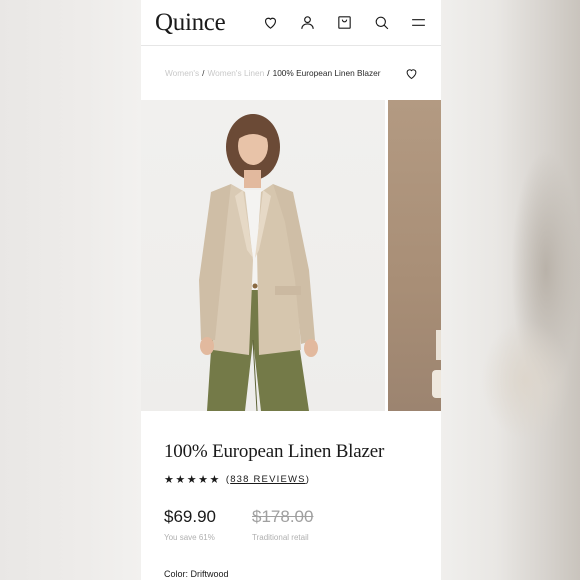 The height and width of the screenshot is (580, 580). What do you see at coordinates (308, 479) in the screenshot?
I see `reviews-close-paren: )` at bounding box center [308, 479].